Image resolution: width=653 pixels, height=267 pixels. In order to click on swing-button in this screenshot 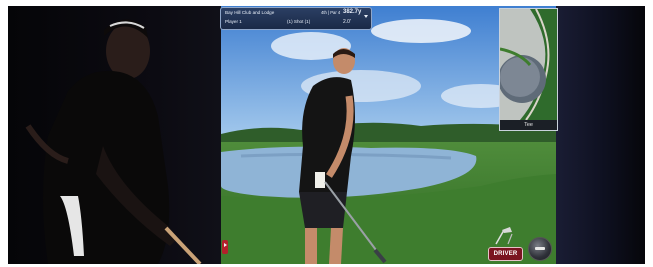, I will do `click(540, 249)`.